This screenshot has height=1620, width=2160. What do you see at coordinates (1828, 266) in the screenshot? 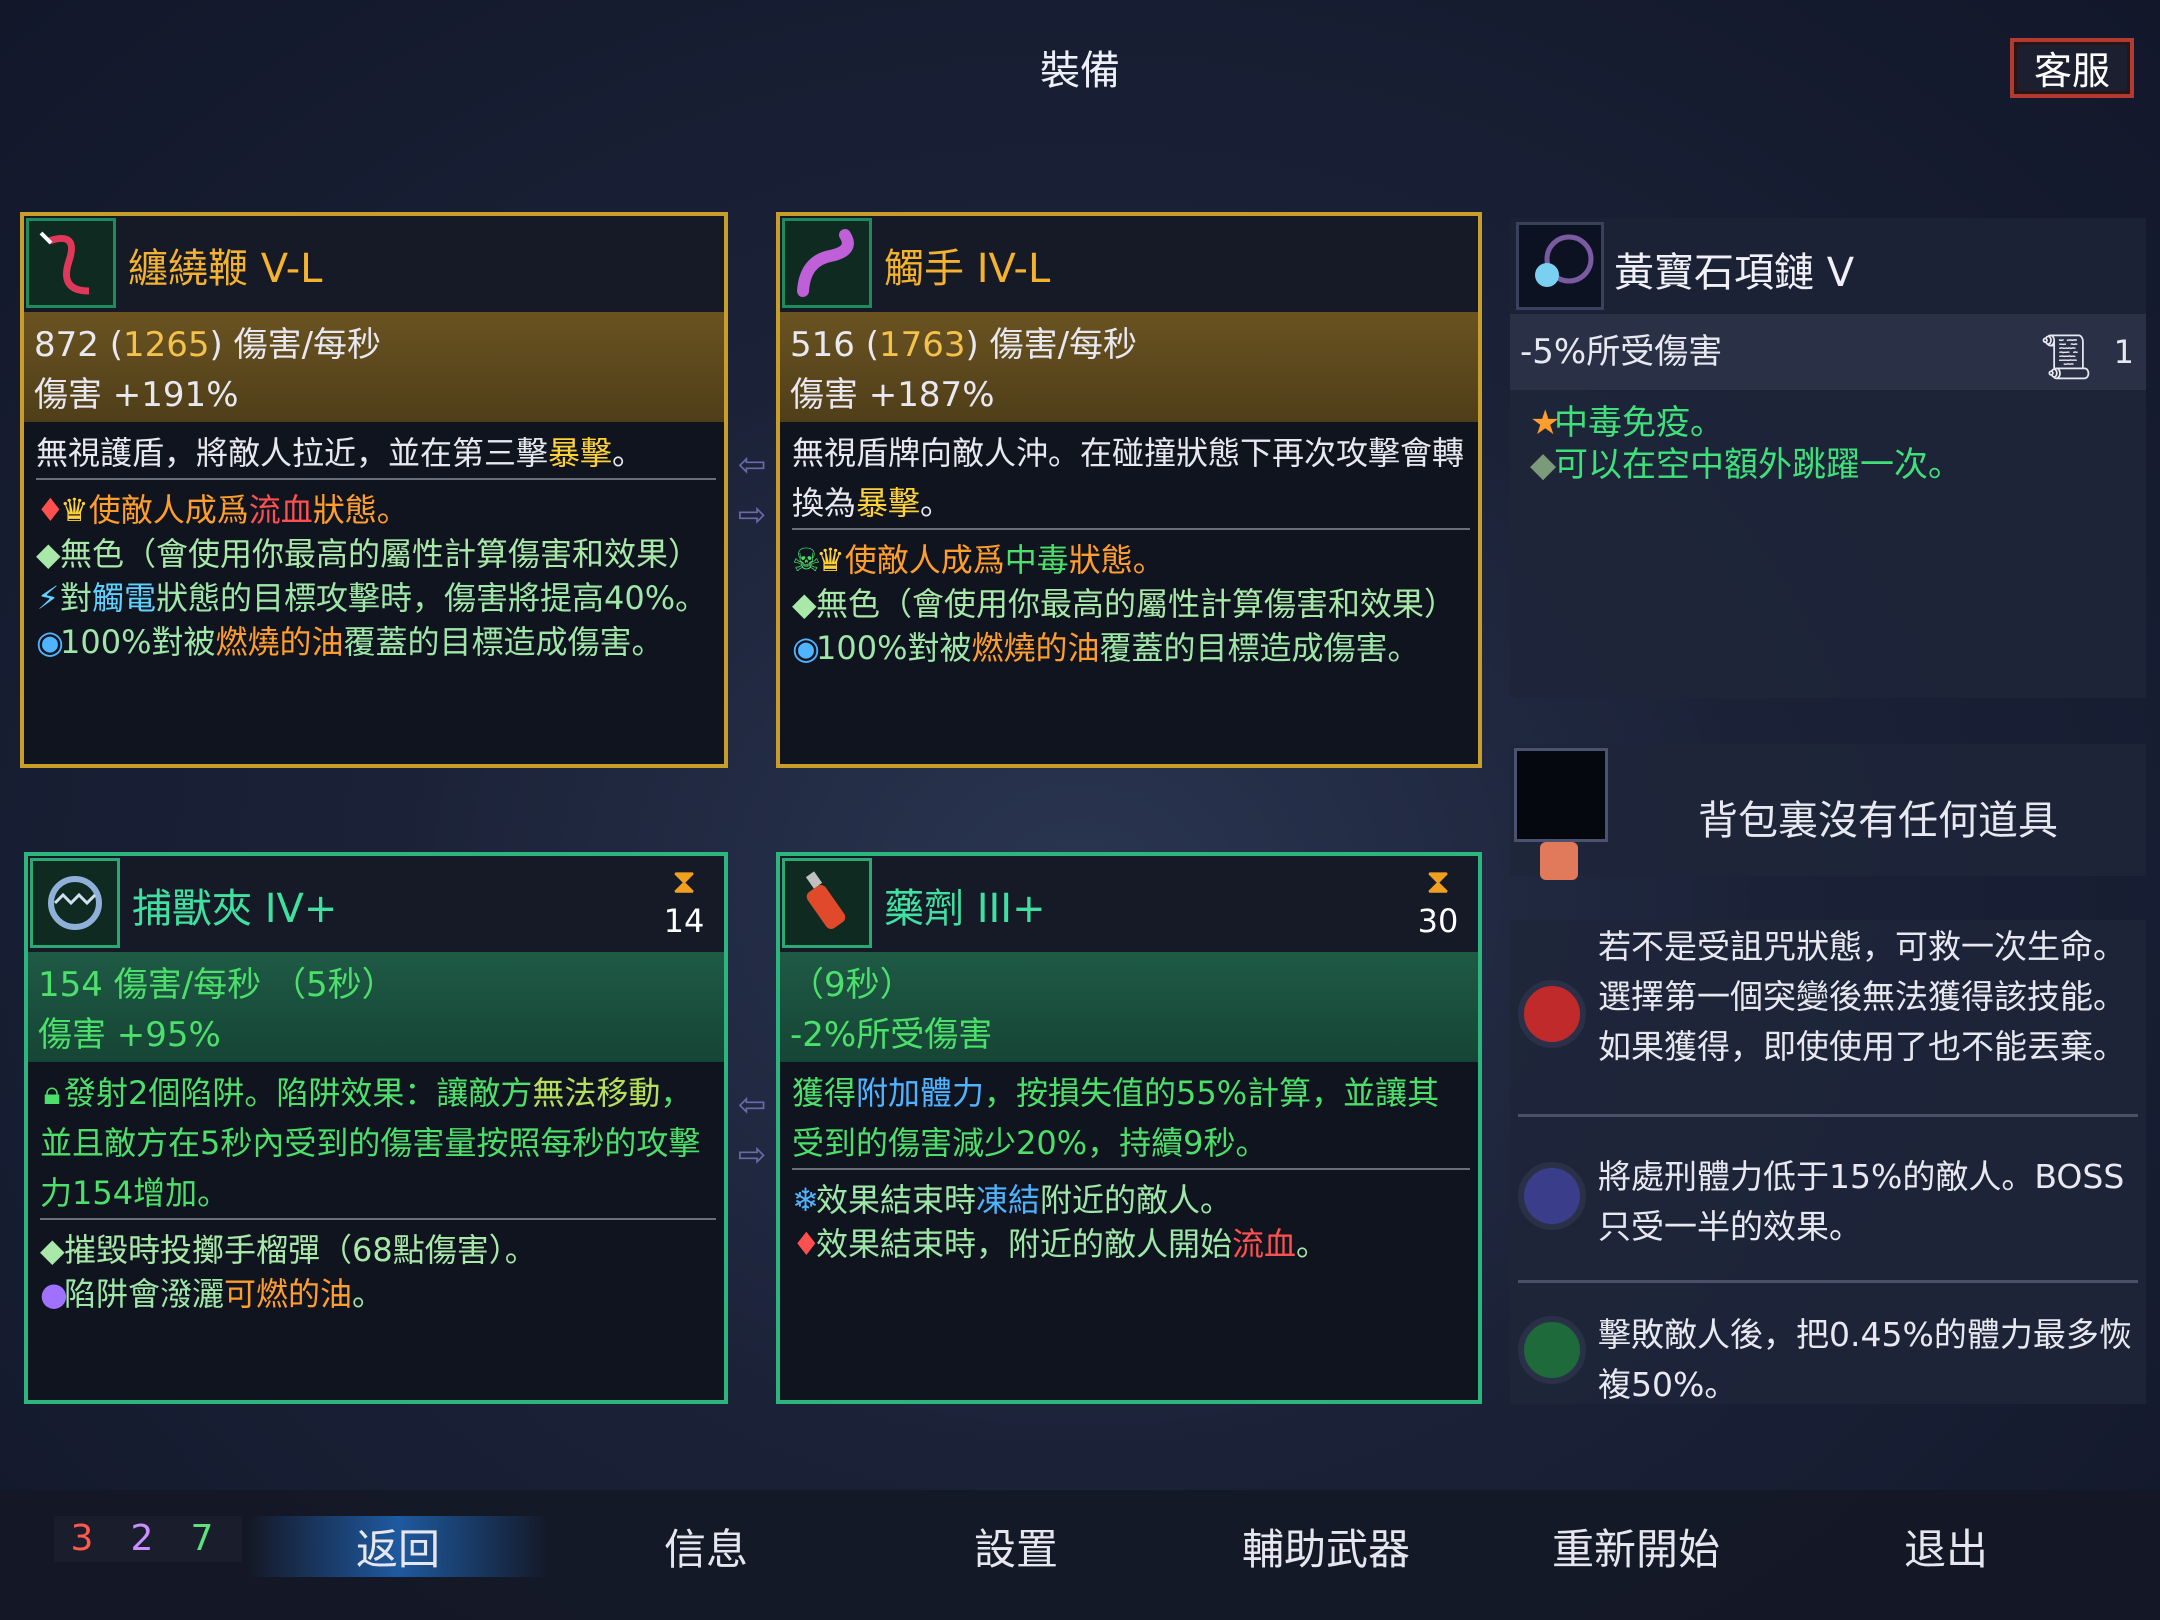
I see `amulet-header: 黃寶石項鏈 V` at bounding box center [1828, 266].